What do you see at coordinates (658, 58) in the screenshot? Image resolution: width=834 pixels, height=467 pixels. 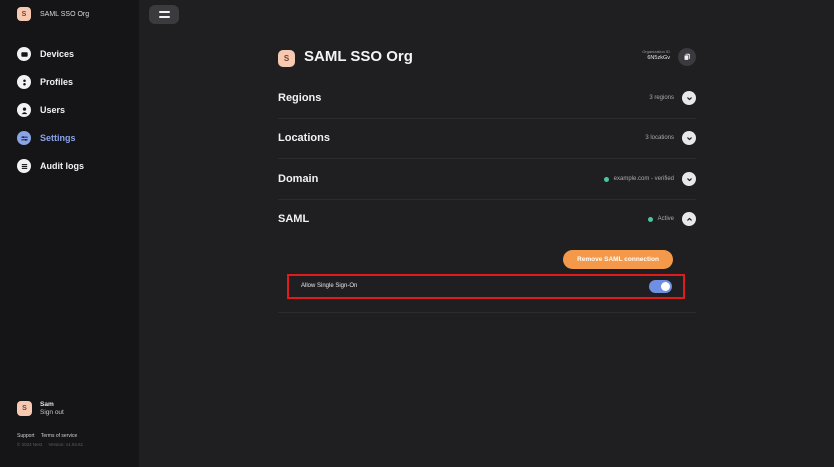 I see `org-id-value: 6N5zkGv` at bounding box center [658, 58].